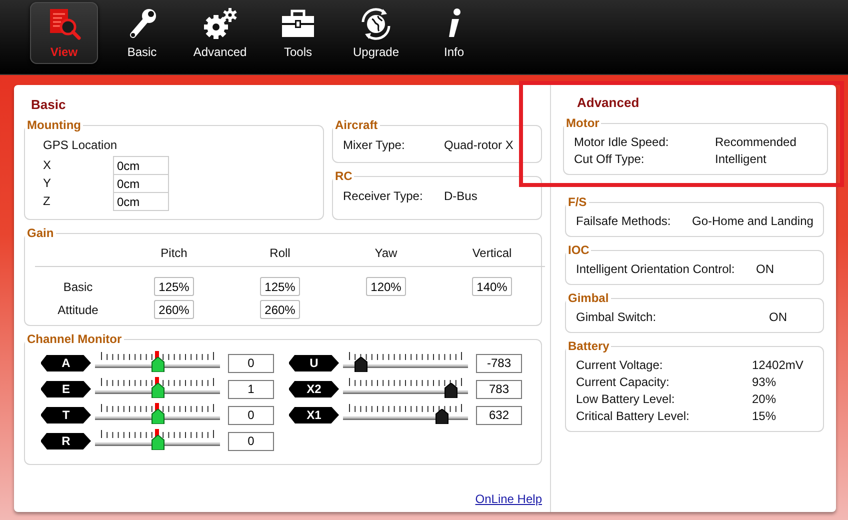 The height and width of the screenshot is (520, 848). I want to click on setting-label: Intelligent Orientation Control:, so click(656, 269).